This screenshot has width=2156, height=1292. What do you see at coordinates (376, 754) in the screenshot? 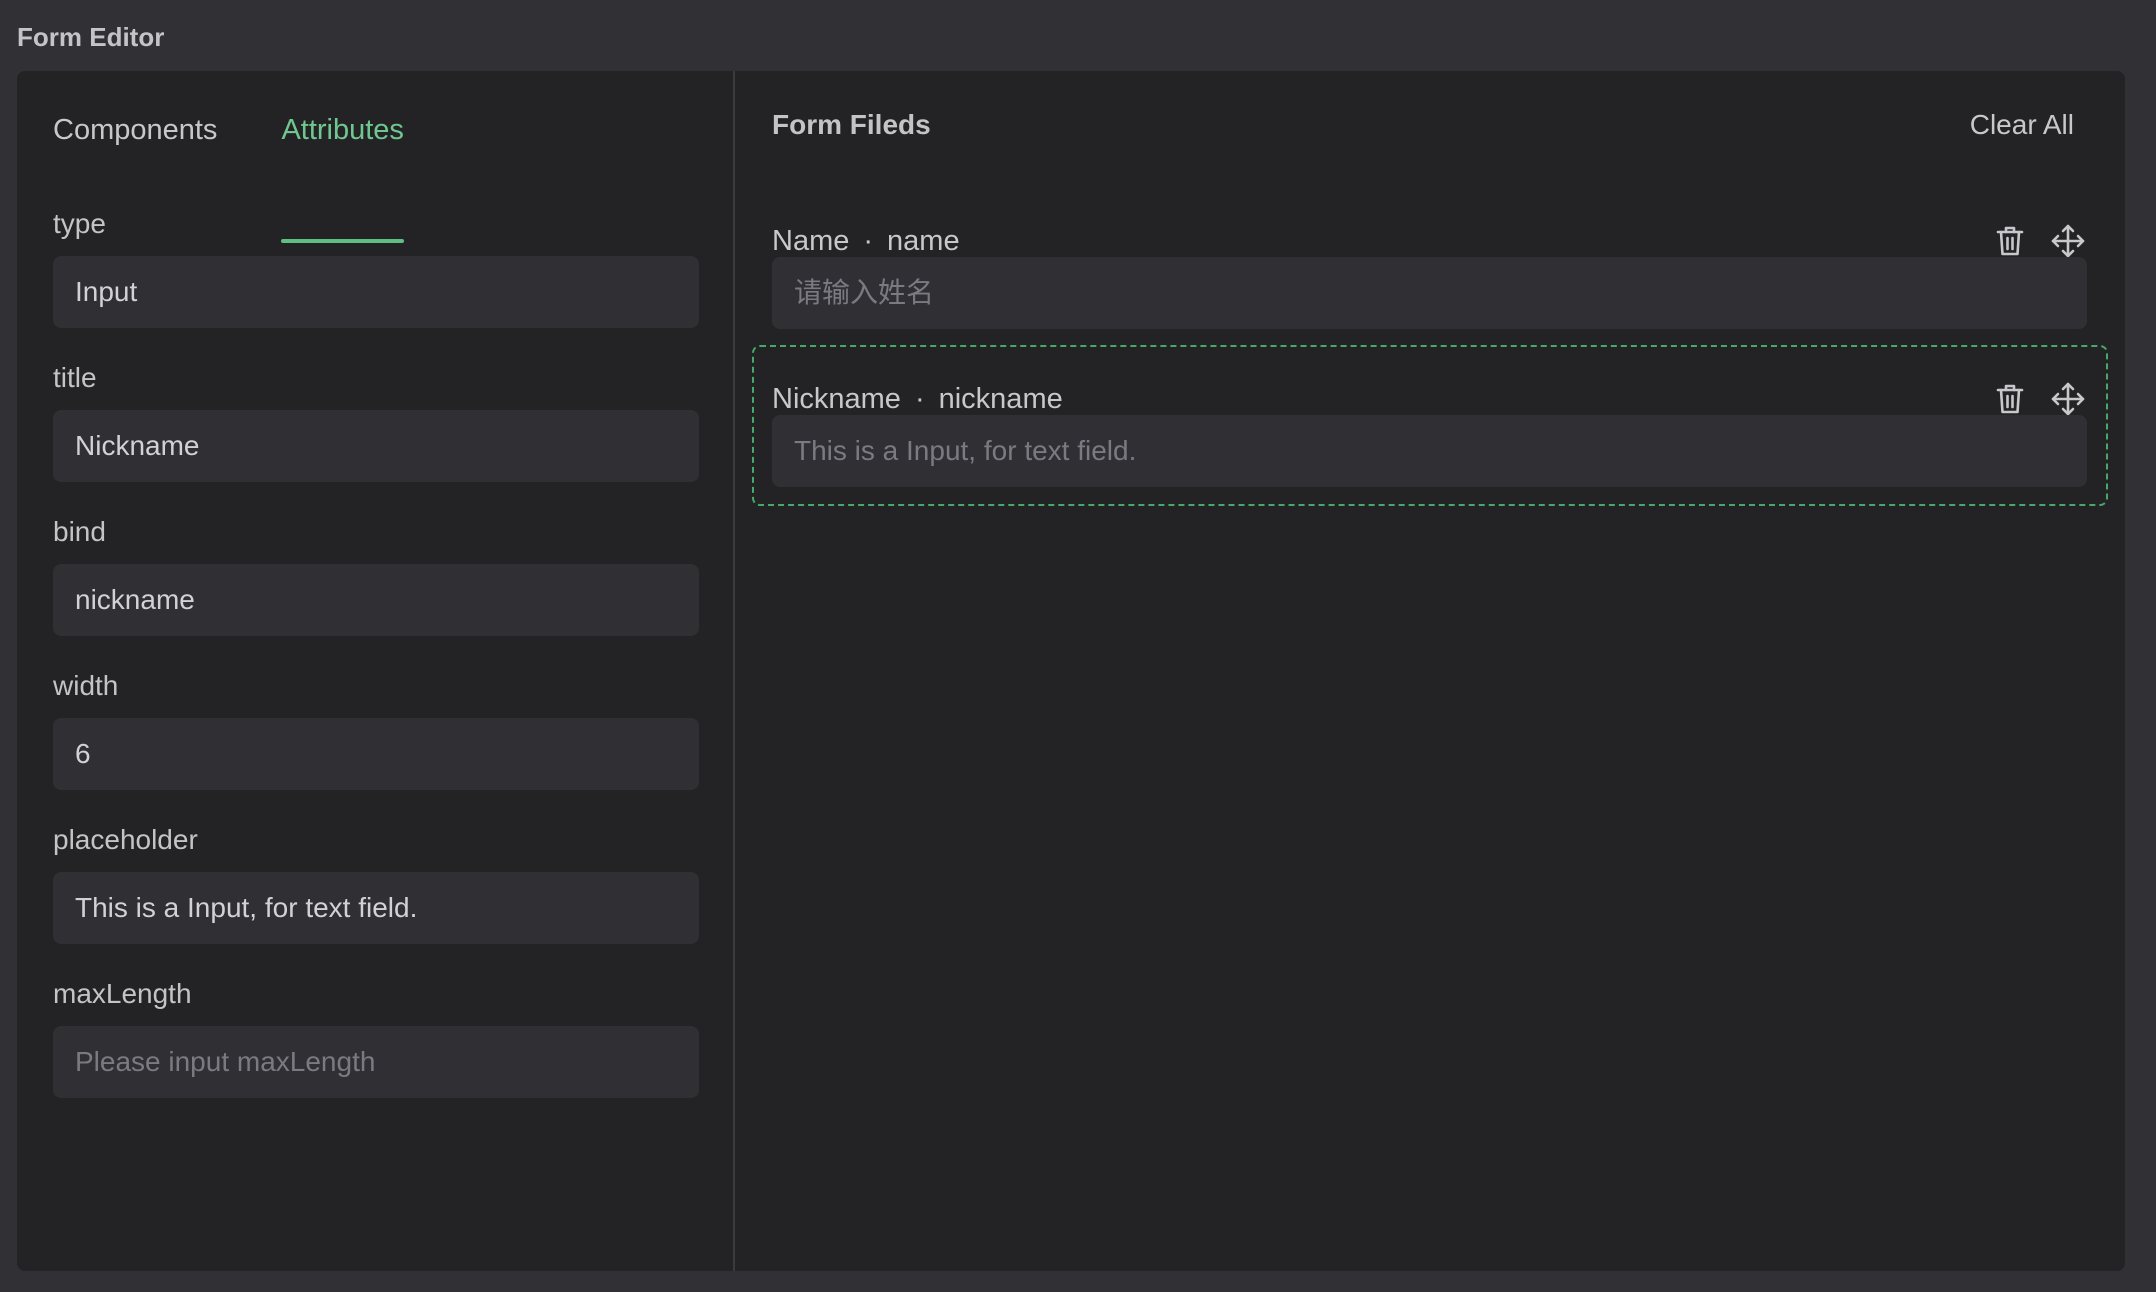
I see `attr-width-input` at bounding box center [376, 754].